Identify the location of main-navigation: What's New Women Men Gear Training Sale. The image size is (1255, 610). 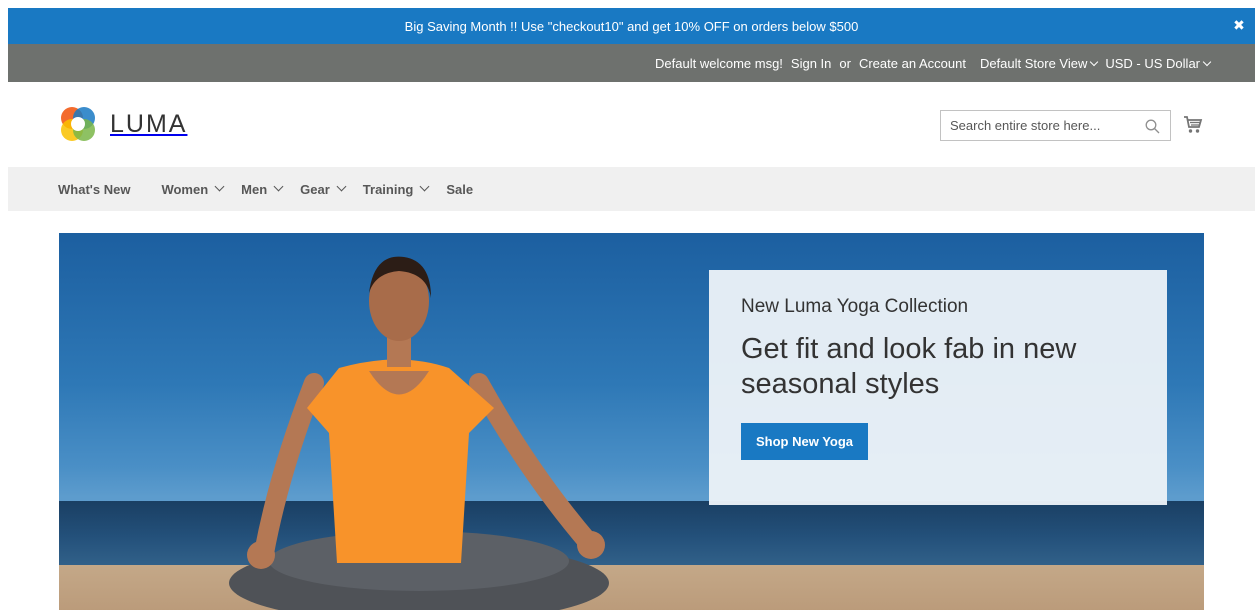
(631, 189).